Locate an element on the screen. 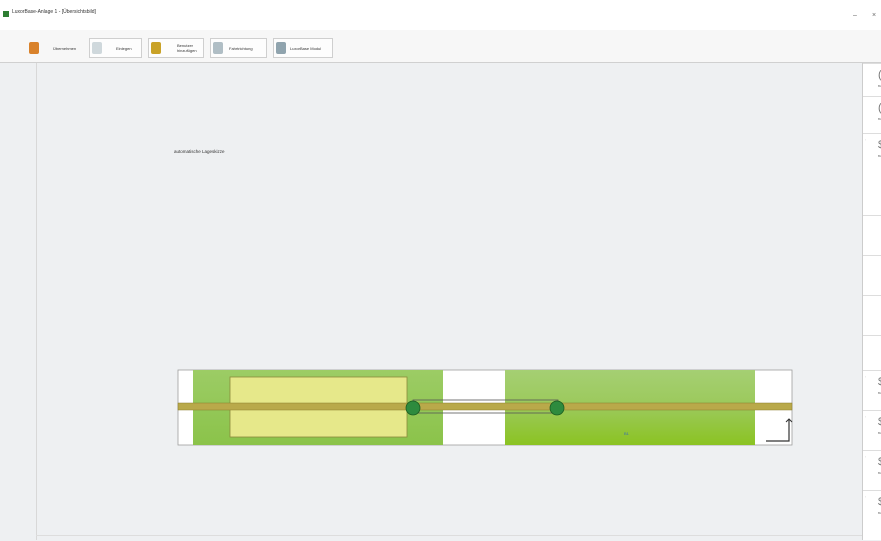 This screenshot has height=541, width=881. panel-item-9: ' $ Bz is located at coordinates (872, 430).